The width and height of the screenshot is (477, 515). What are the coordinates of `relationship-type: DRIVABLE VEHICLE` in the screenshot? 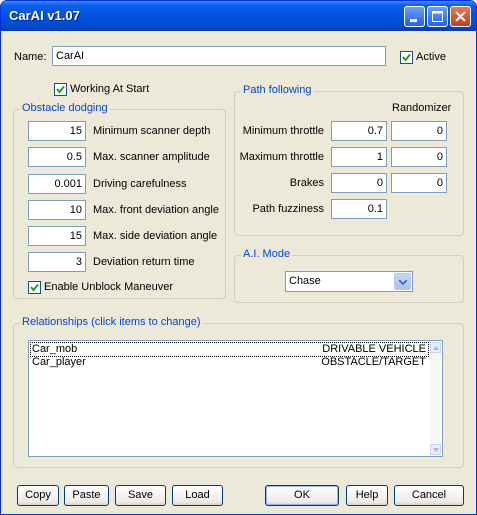 It's located at (374, 349).